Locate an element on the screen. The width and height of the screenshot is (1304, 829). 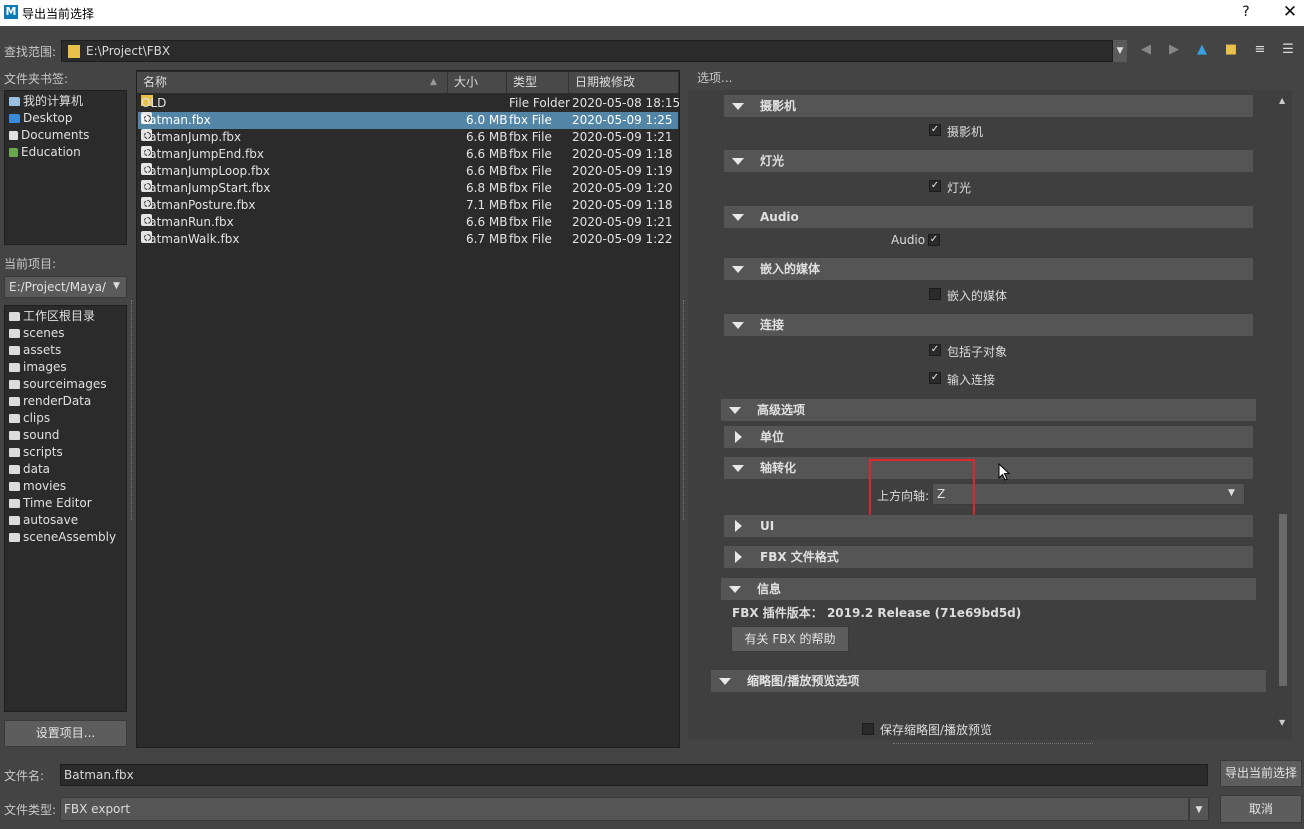
look-in-path-field: E:\Project\FBX is located at coordinates (587, 51).